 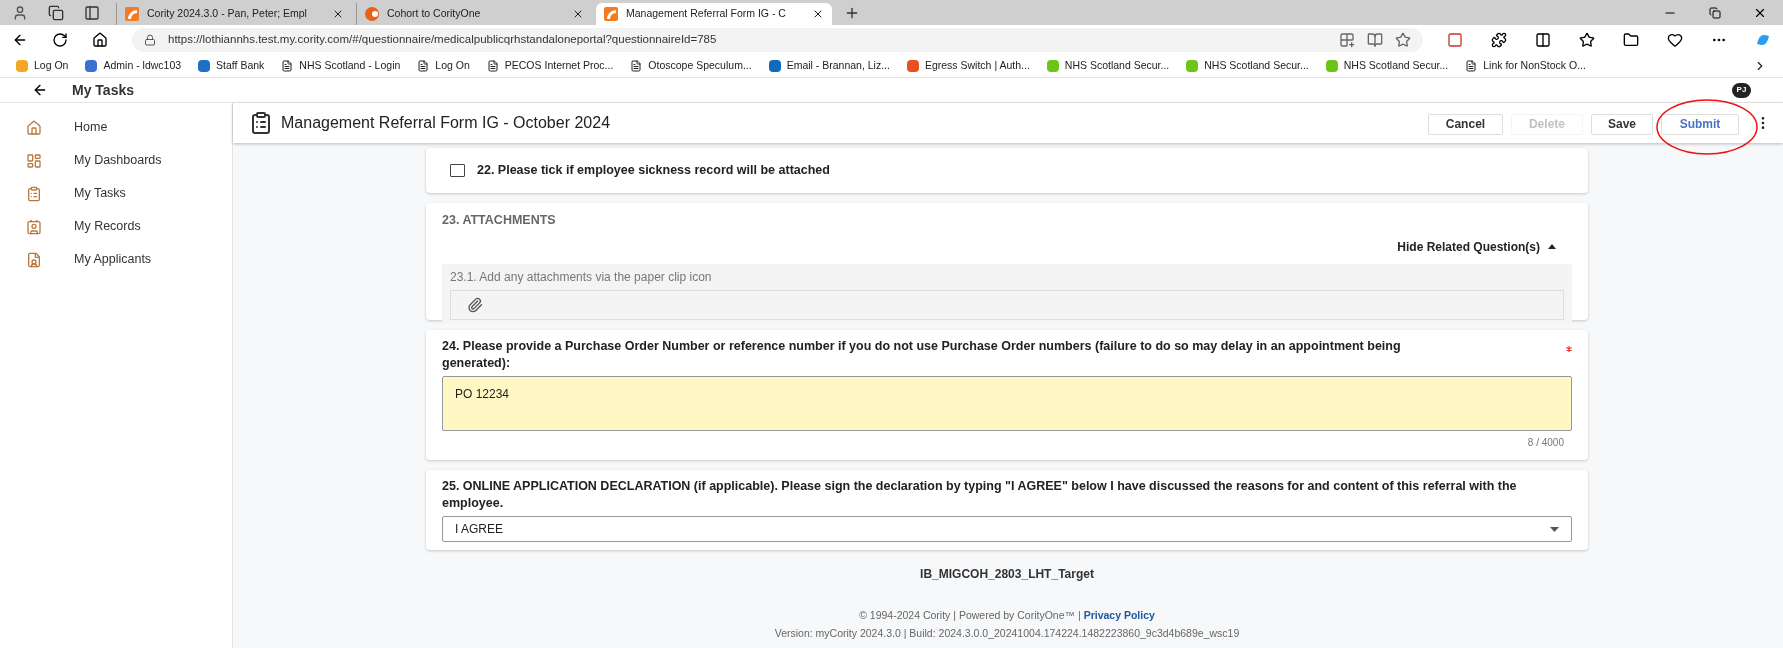 I want to click on sidebar-item: Home, so click(x=116, y=127).